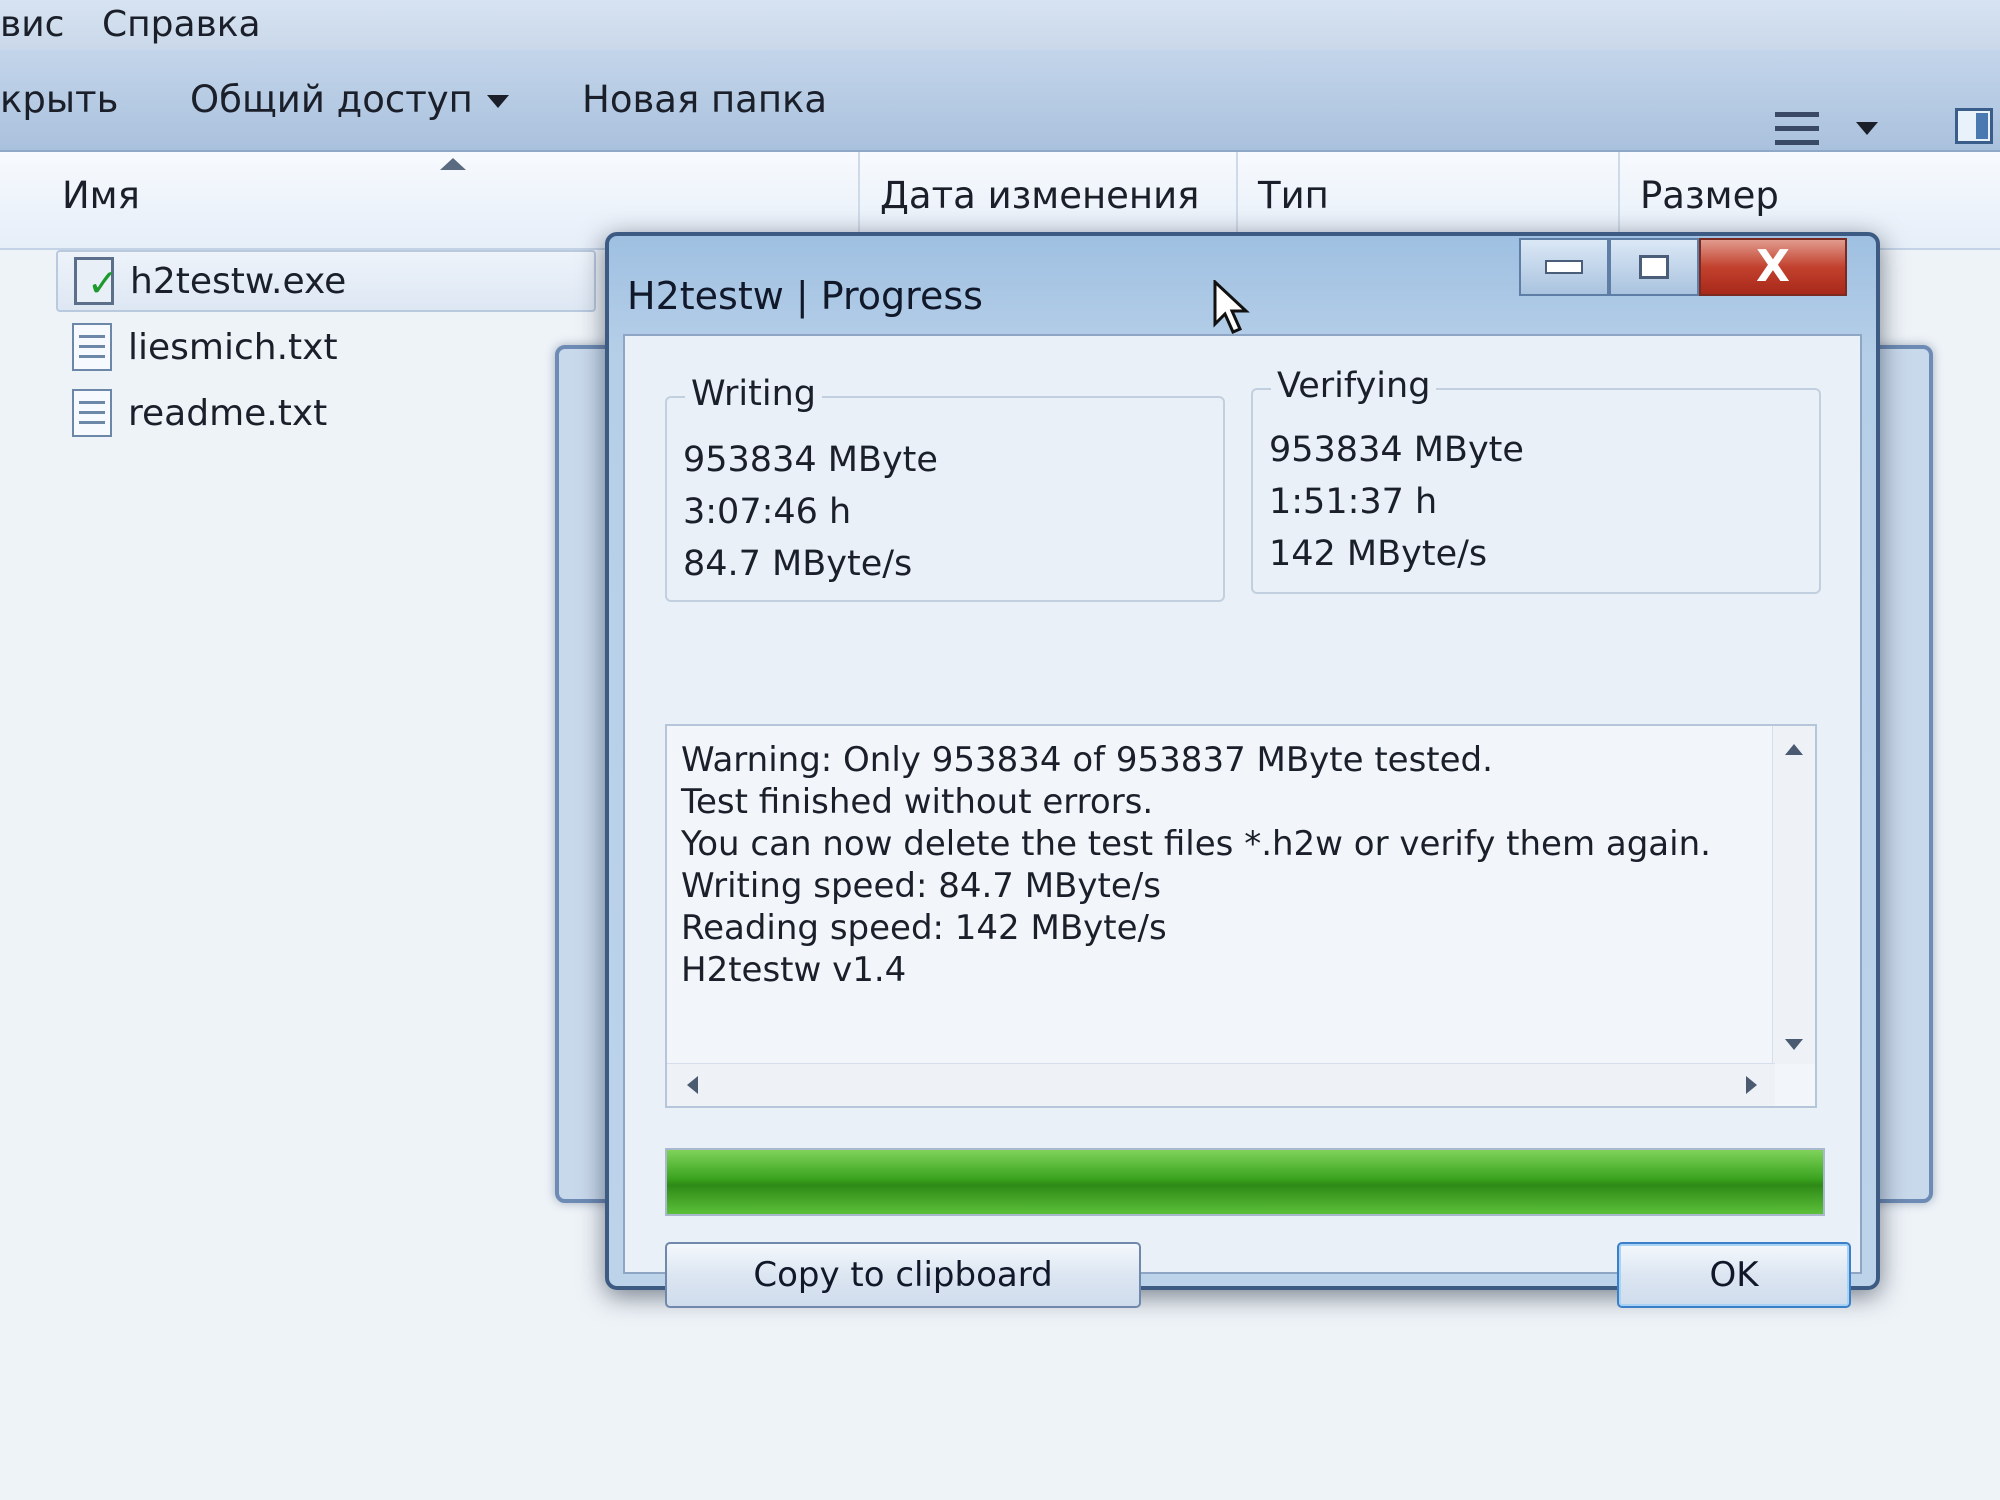 The height and width of the screenshot is (1500, 2000). I want to click on progress-fill, so click(1245, 1182).